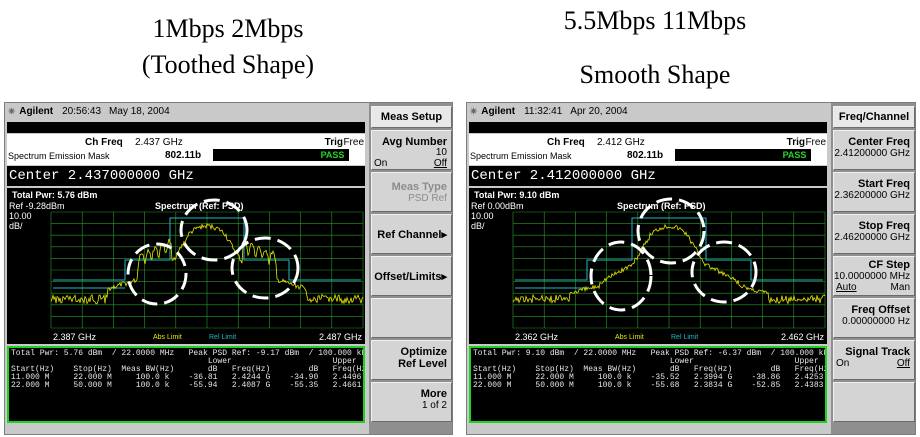  I want to click on measurement-mode: Spectrum Emission Mask, so click(521, 156).